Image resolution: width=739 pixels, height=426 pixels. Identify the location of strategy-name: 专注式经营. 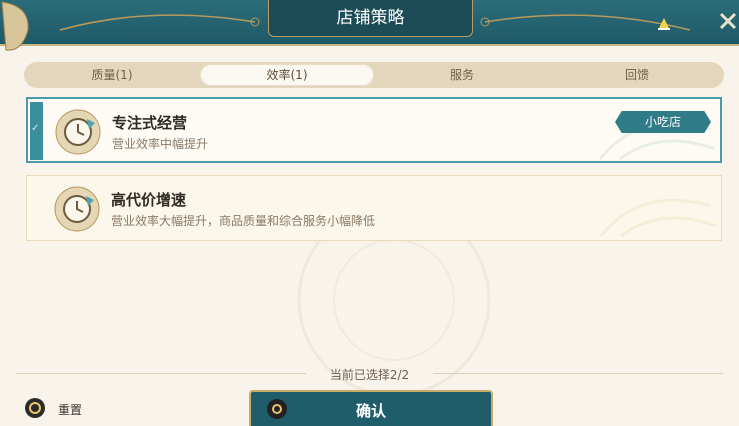
(150, 123).